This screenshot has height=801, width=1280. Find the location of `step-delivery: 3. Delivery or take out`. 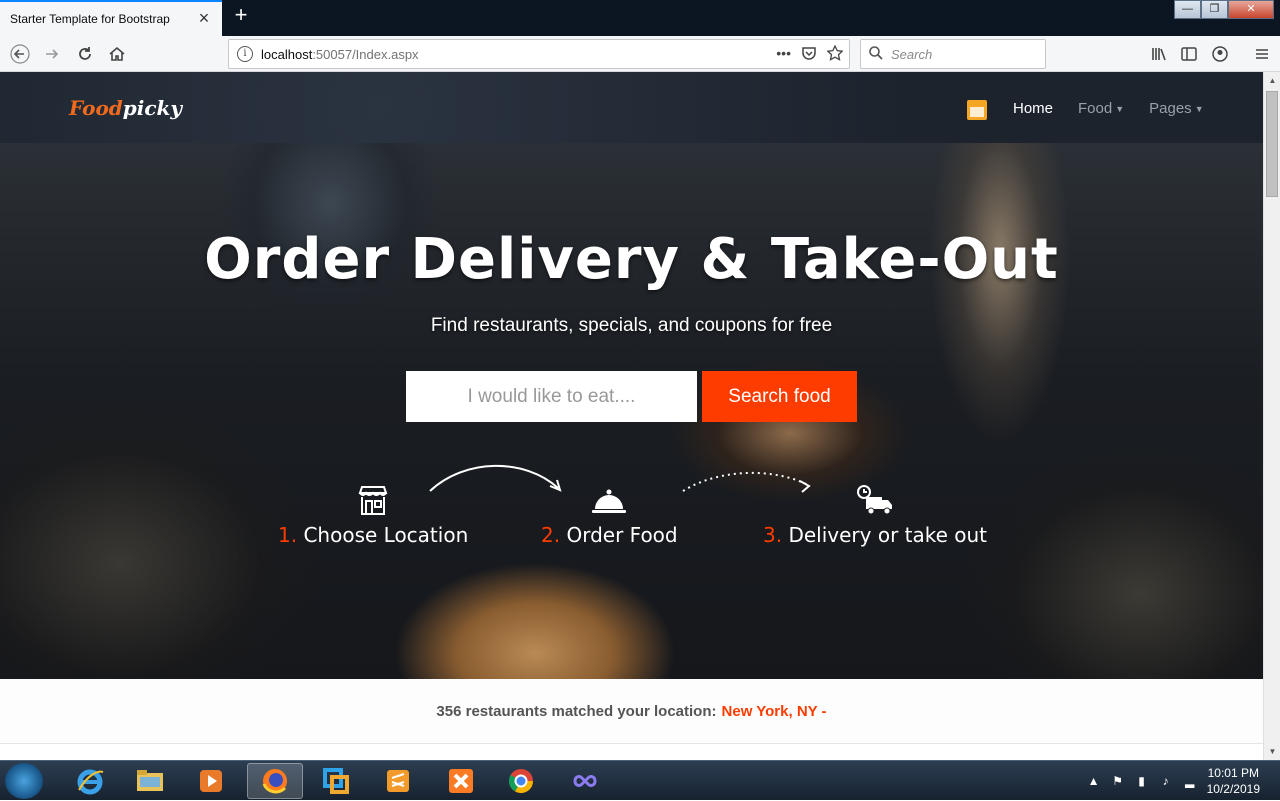

step-delivery: 3. Delivery or take out is located at coordinates (875, 515).